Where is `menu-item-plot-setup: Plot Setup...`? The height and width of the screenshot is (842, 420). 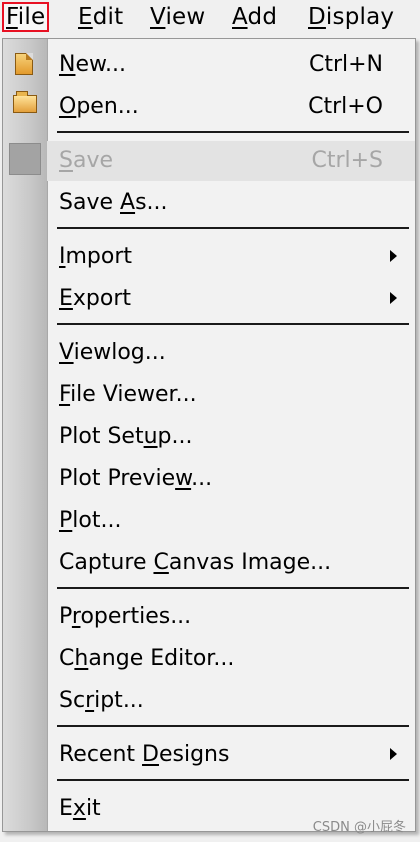 menu-item-plot-setup: Plot Setup... is located at coordinates (231, 437).